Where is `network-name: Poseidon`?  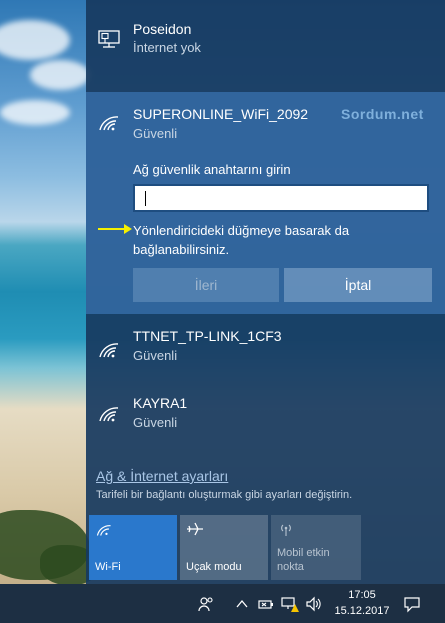
network-name: Poseidon is located at coordinates (162, 29).